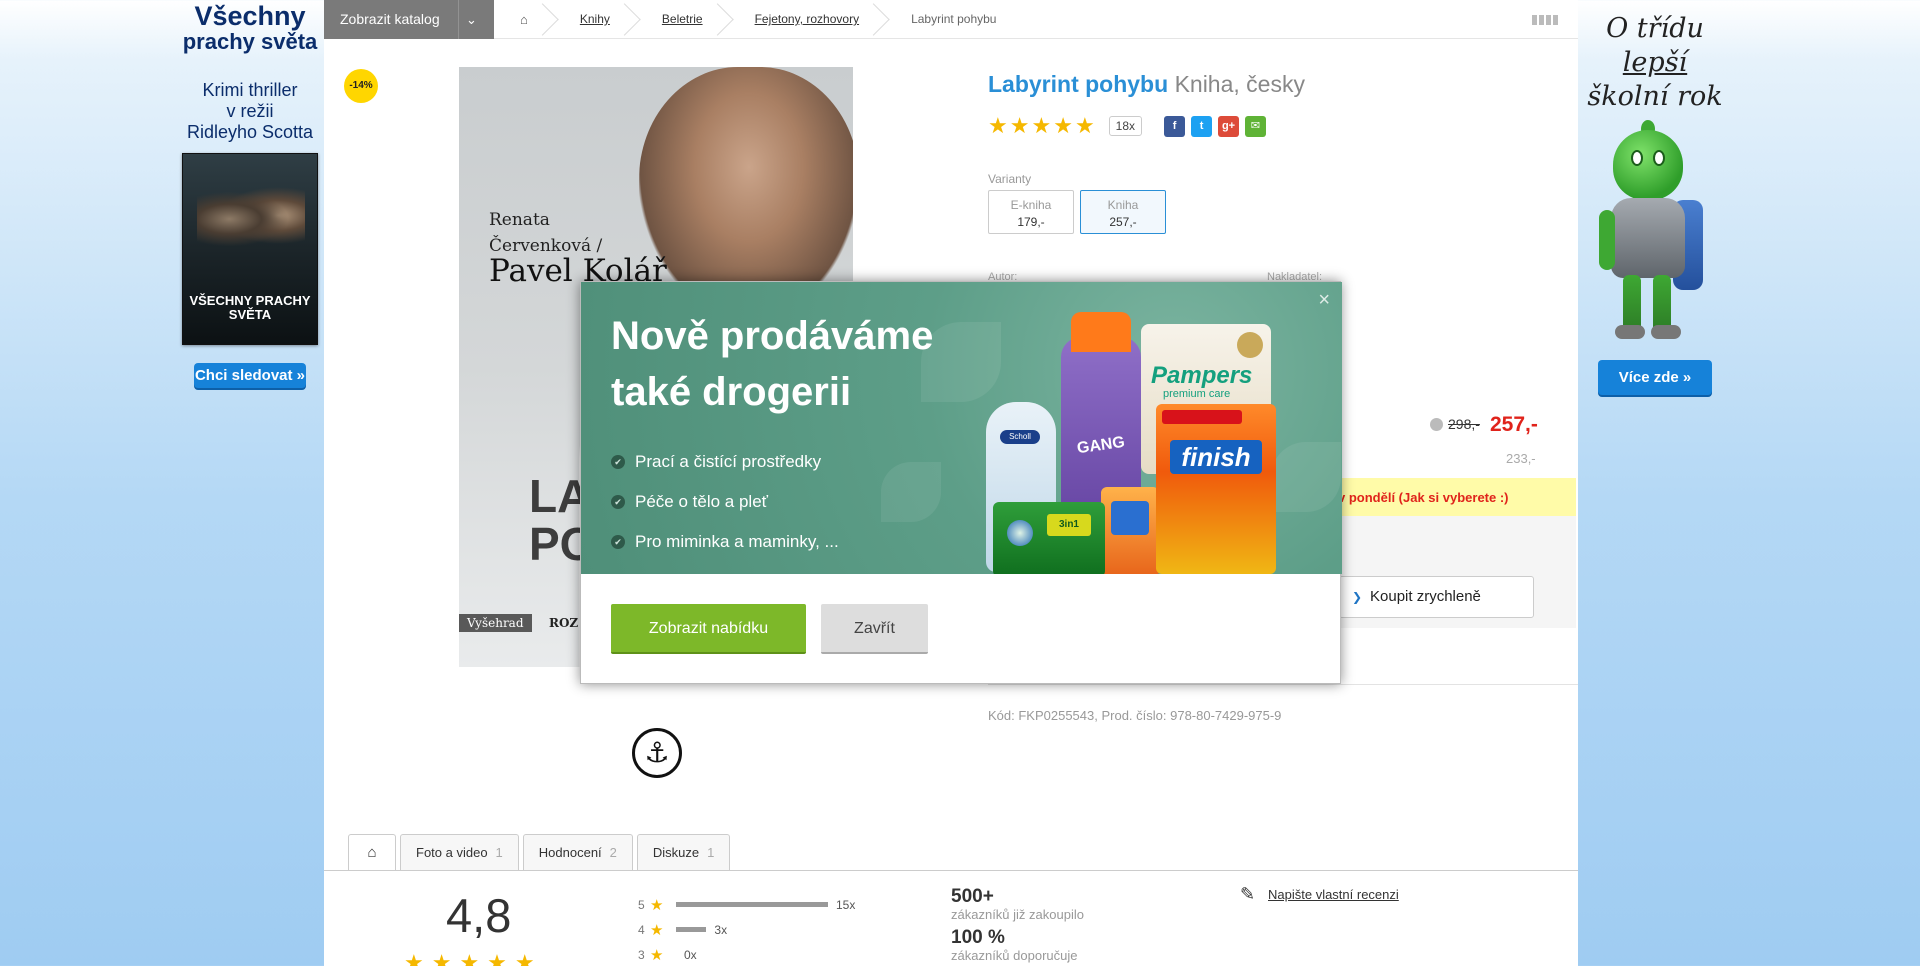  Describe the element at coordinates (564, 623) in the screenshot. I see `cover-series: ROZ` at that location.